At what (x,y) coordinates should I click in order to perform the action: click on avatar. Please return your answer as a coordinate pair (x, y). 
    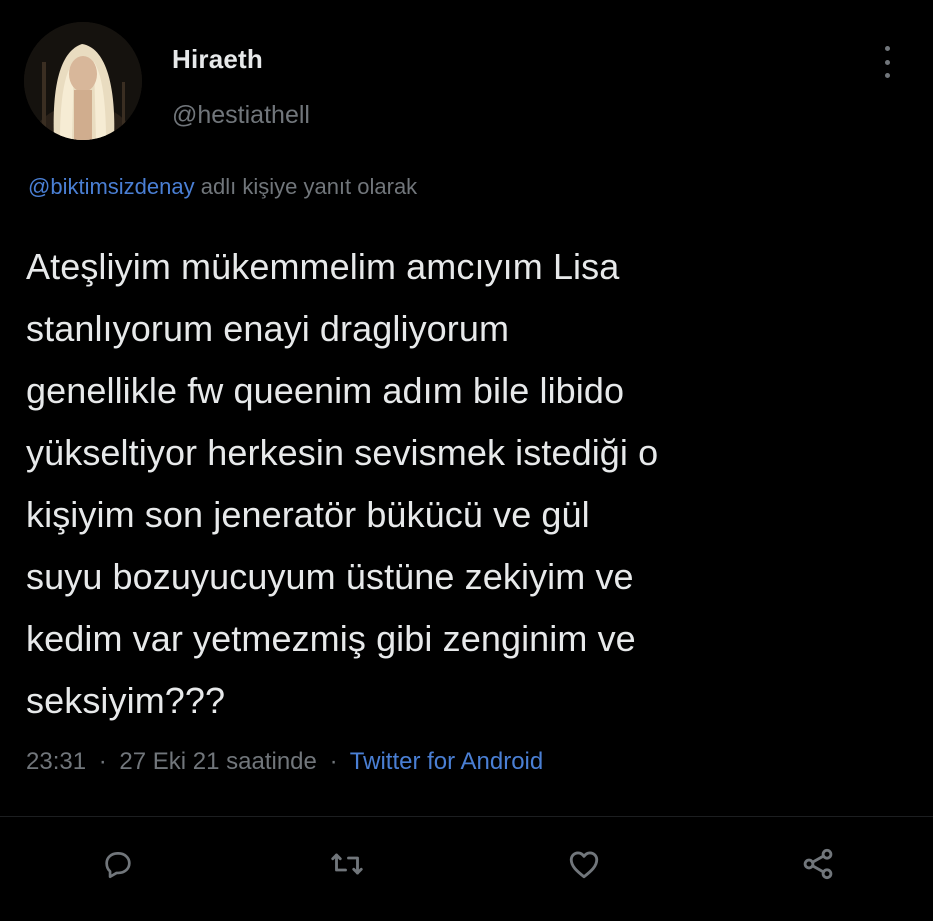
    Looking at the image, I should click on (83, 81).